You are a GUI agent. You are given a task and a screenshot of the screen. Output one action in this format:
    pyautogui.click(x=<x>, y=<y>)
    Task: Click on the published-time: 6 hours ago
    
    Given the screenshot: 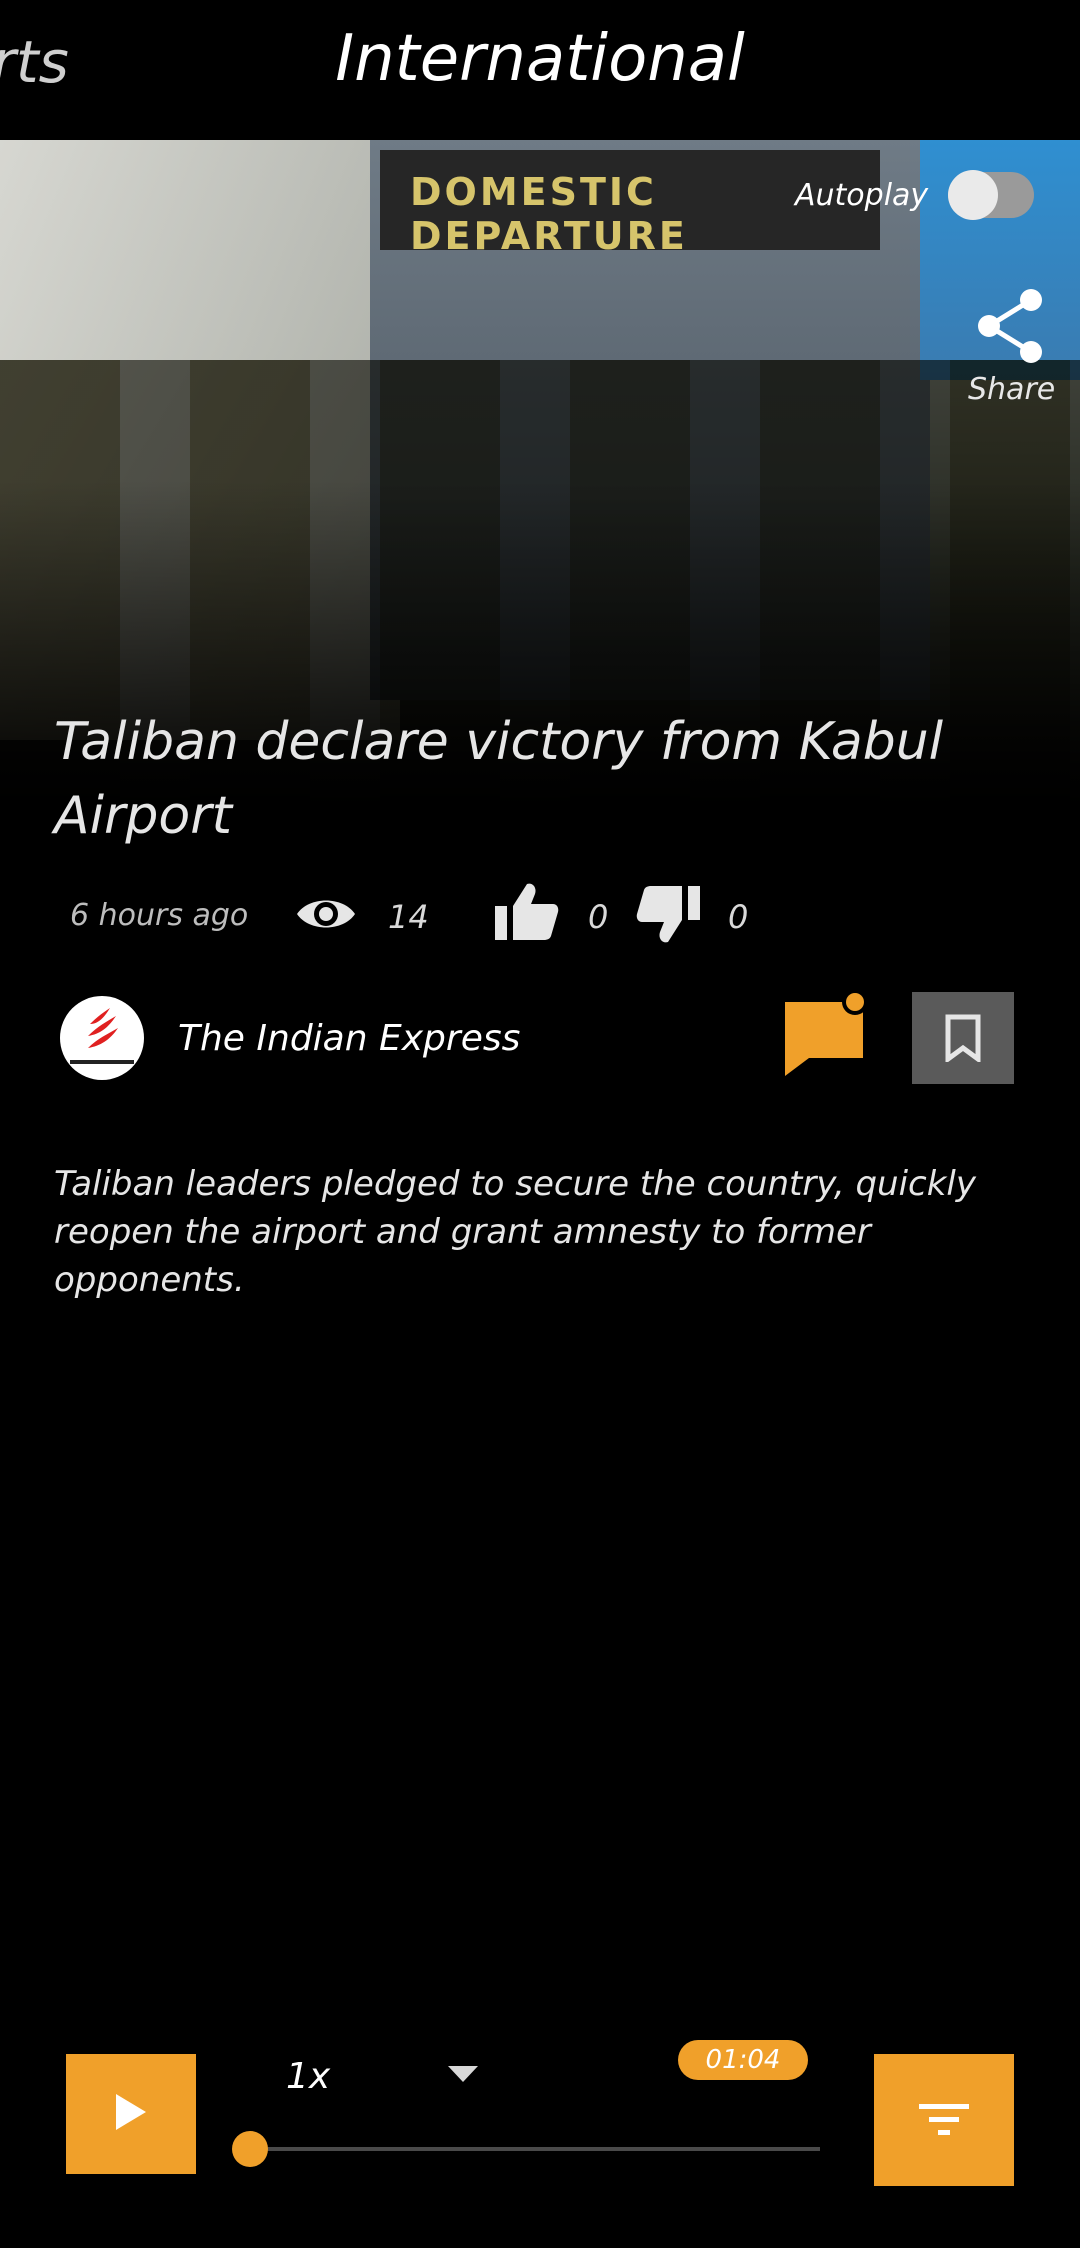 What is the action you would take?
    pyautogui.click(x=159, y=915)
    